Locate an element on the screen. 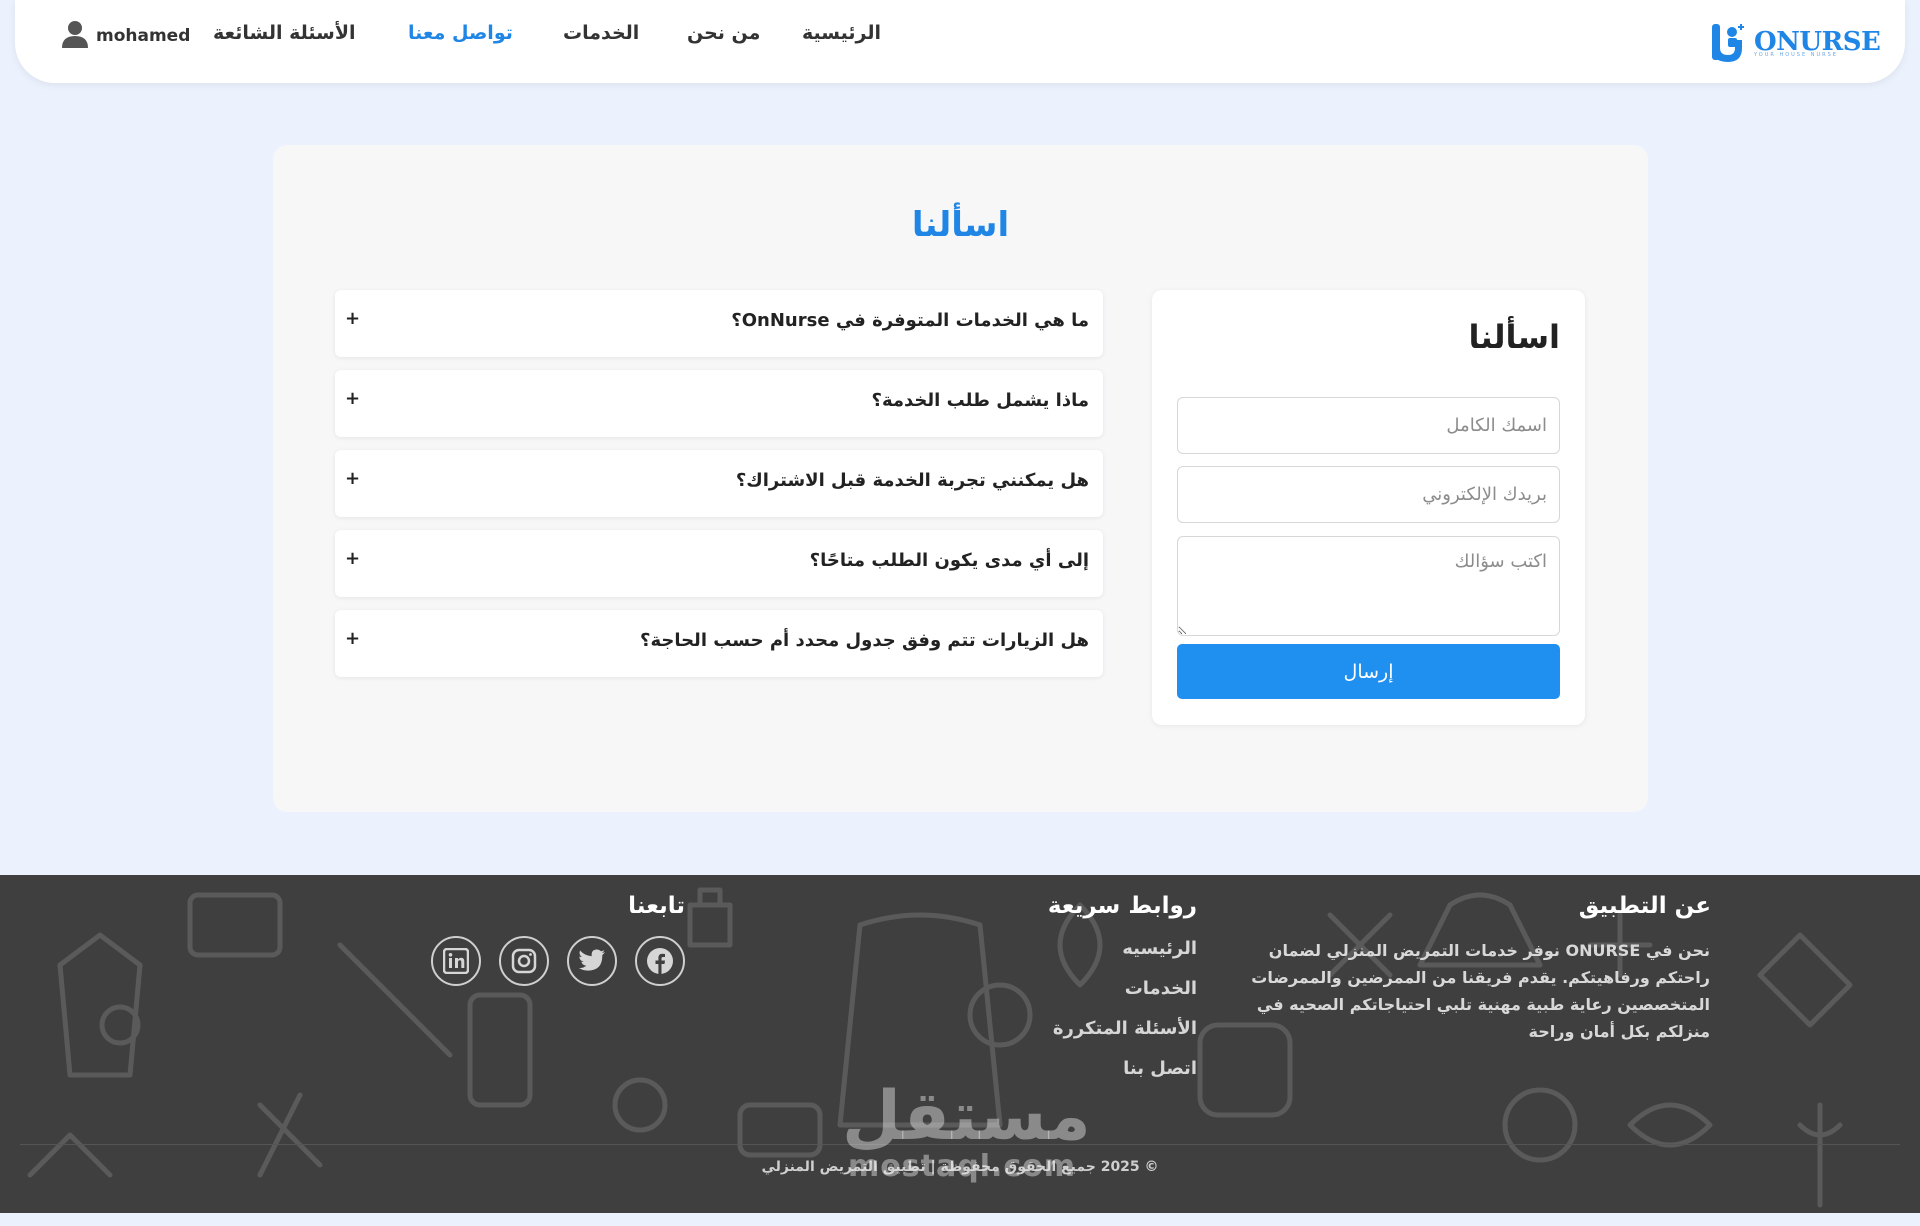  page-title: اسألنا is located at coordinates (960, 225).